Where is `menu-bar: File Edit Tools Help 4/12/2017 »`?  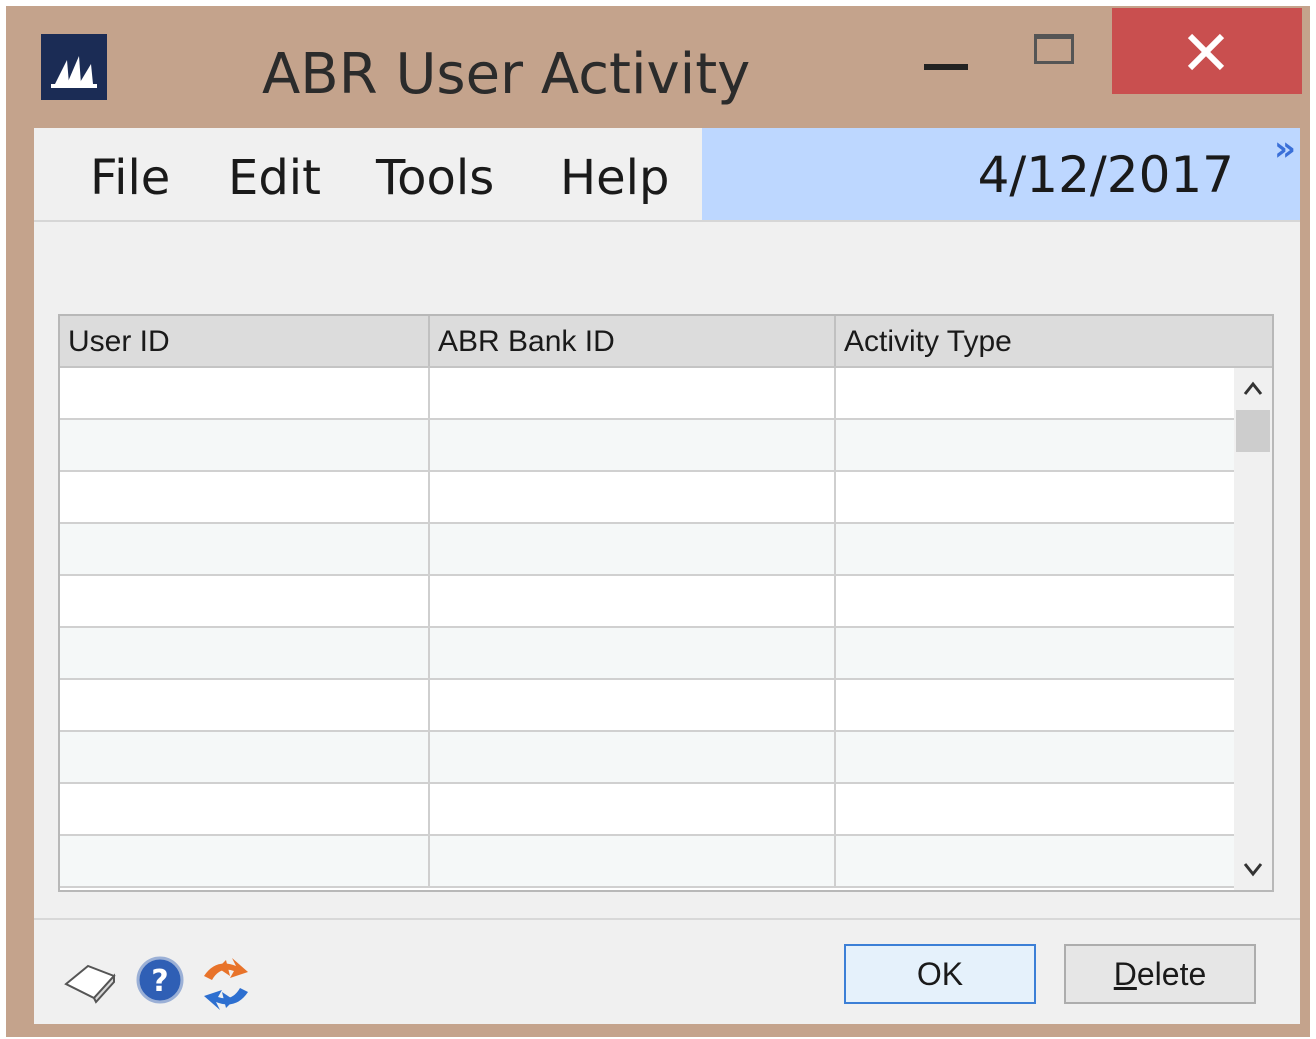
menu-bar: File Edit Tools Help 4/12/2017 » is located at coordinates (667, 175).